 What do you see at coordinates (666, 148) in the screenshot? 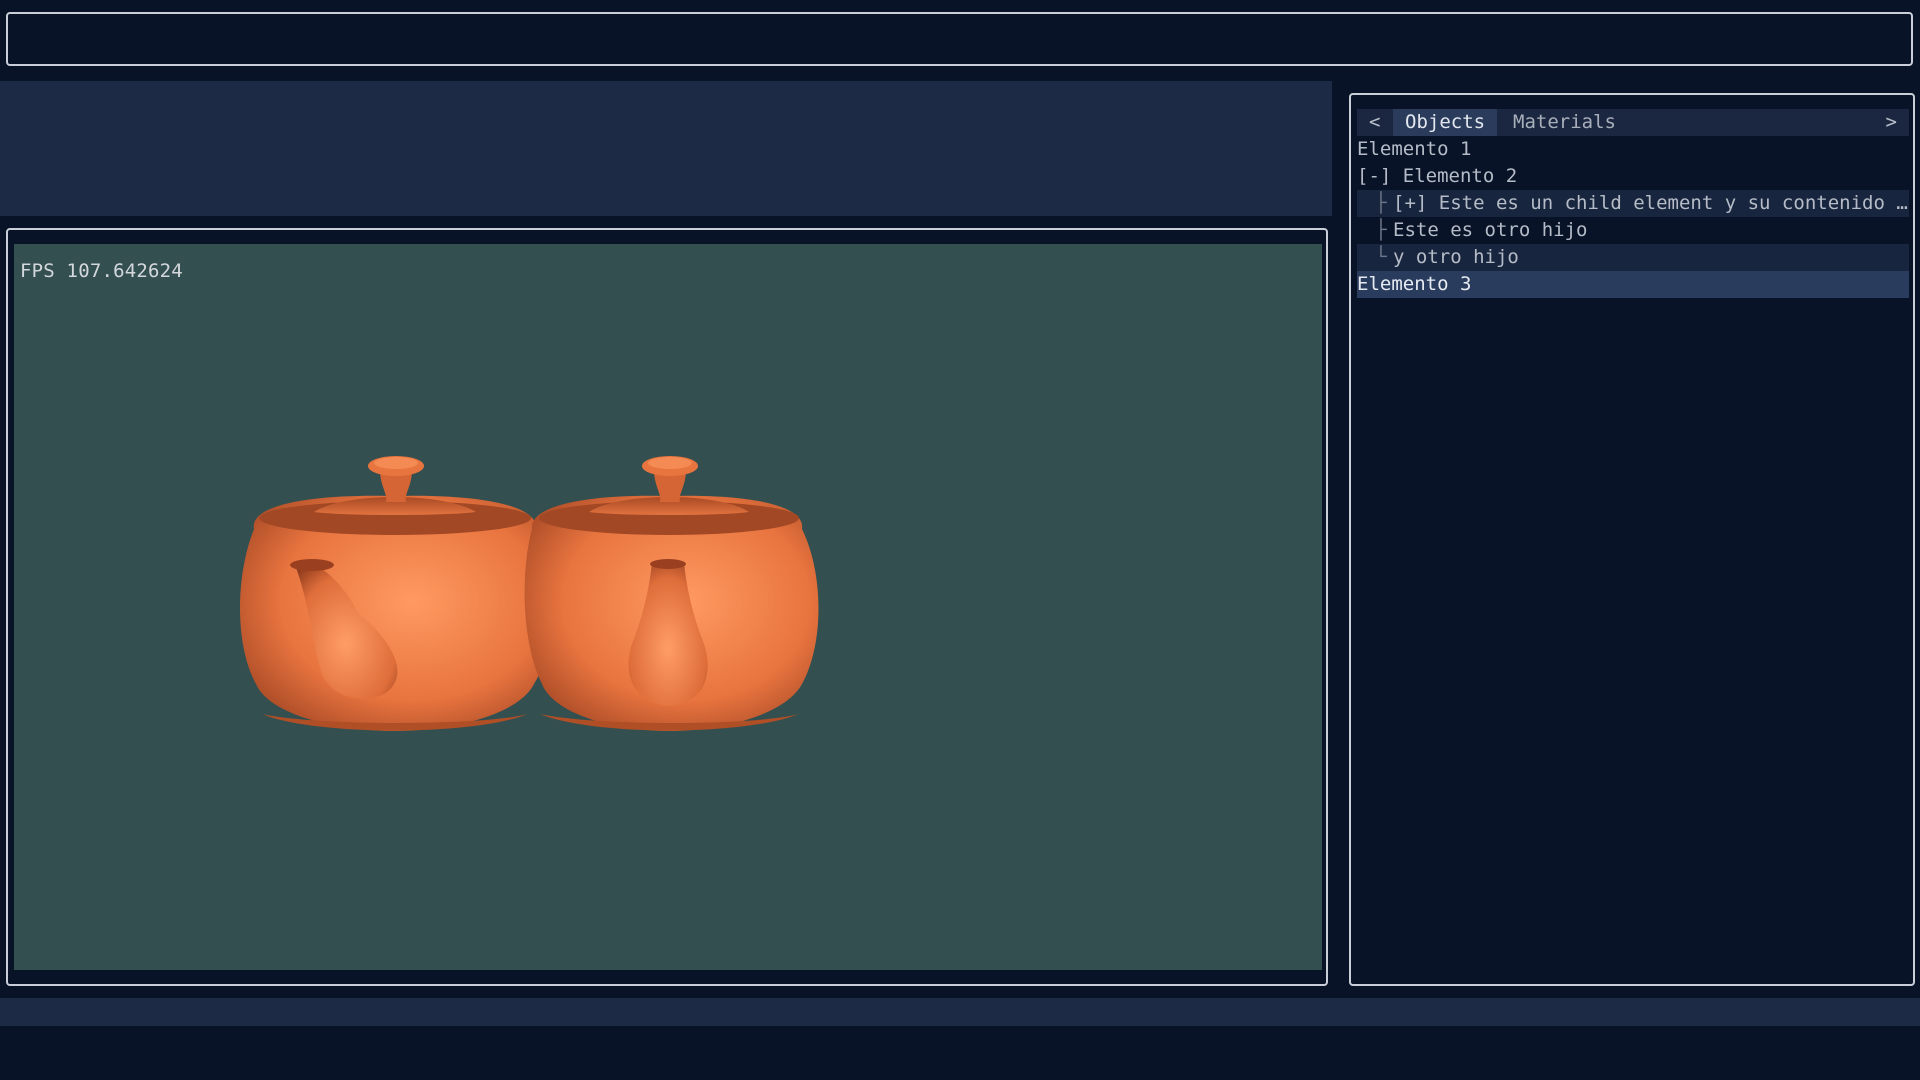
I see `header-panel` at bounding box center [666, 148].